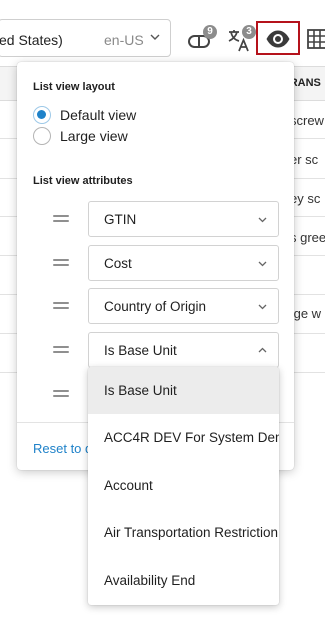 The width and height of the screenshot is (325, 617). I want to click on menu-option: ACC4R DEV For System Dem, so click(183, 437).